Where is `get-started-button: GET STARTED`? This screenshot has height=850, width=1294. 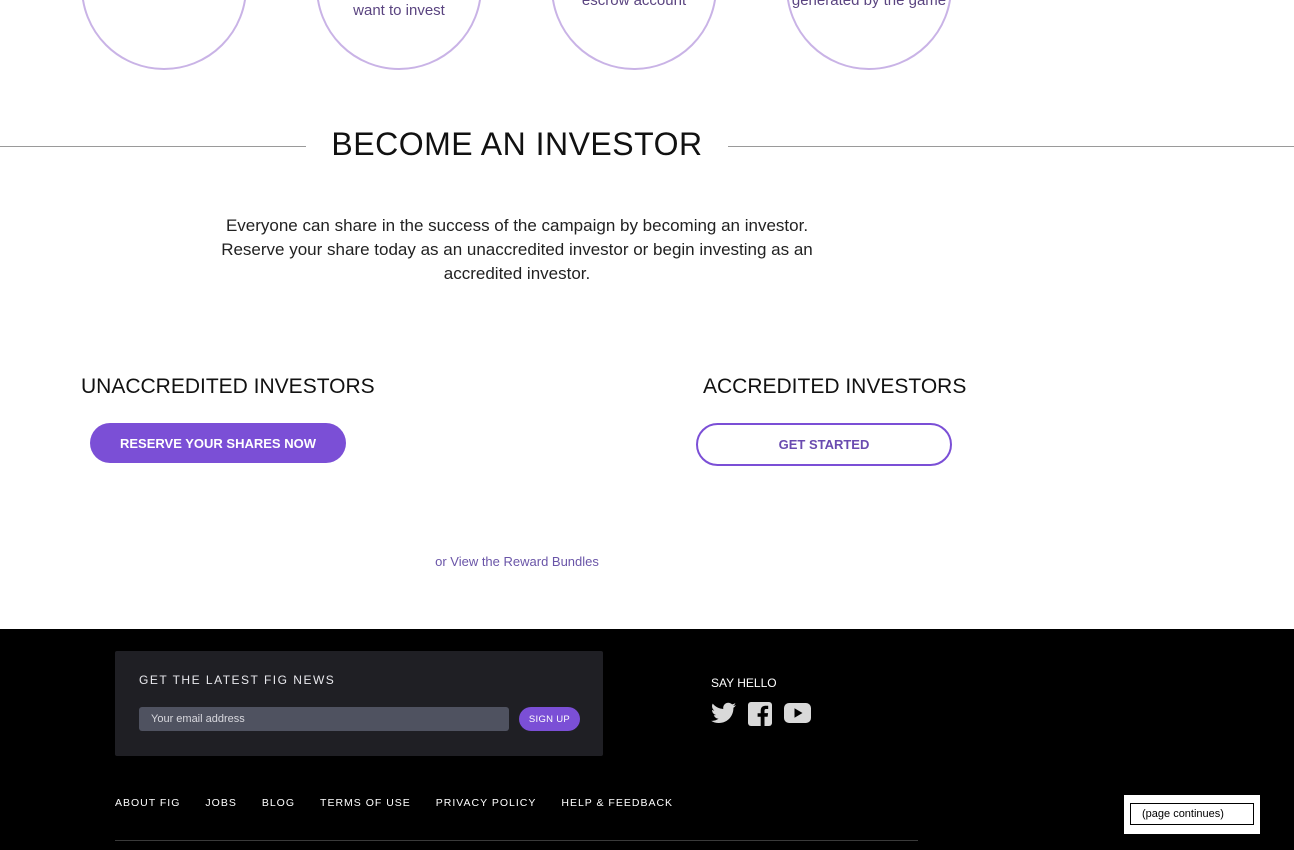
get-started-button: GET STARTED is located at coordinates (824, 444).